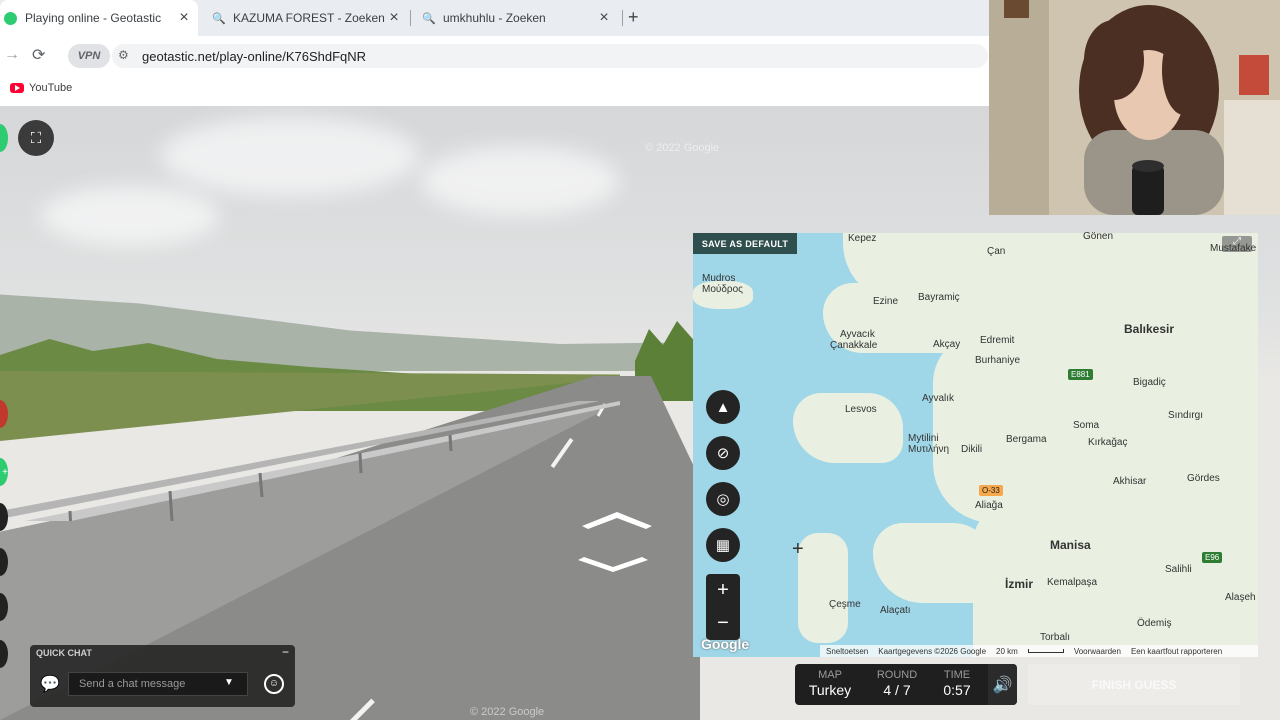  I want to click on map-label: Ödemiş, so click(1154, 623).